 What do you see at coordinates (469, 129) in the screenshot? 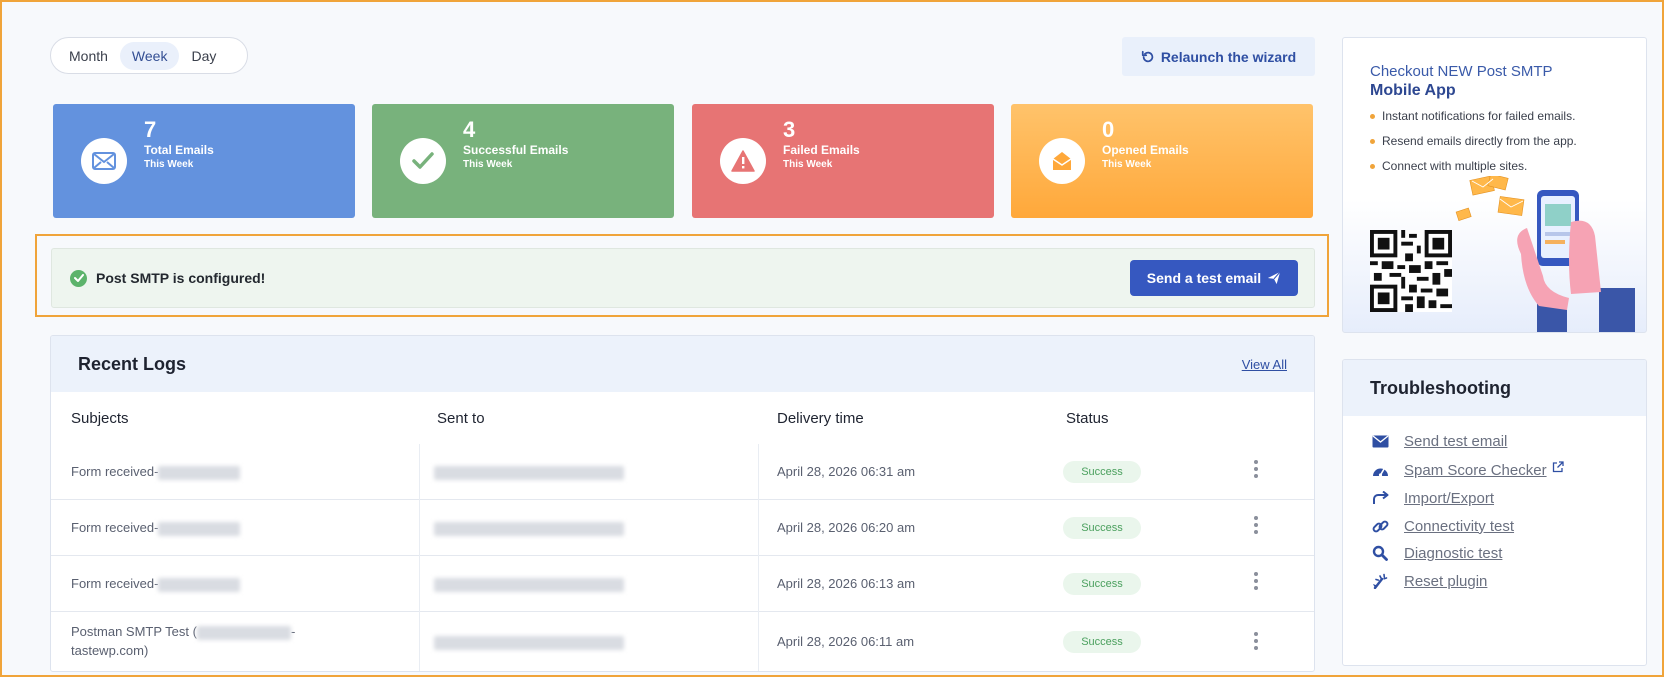
I see `stat-value: 4` at bounding box center [469, 129].